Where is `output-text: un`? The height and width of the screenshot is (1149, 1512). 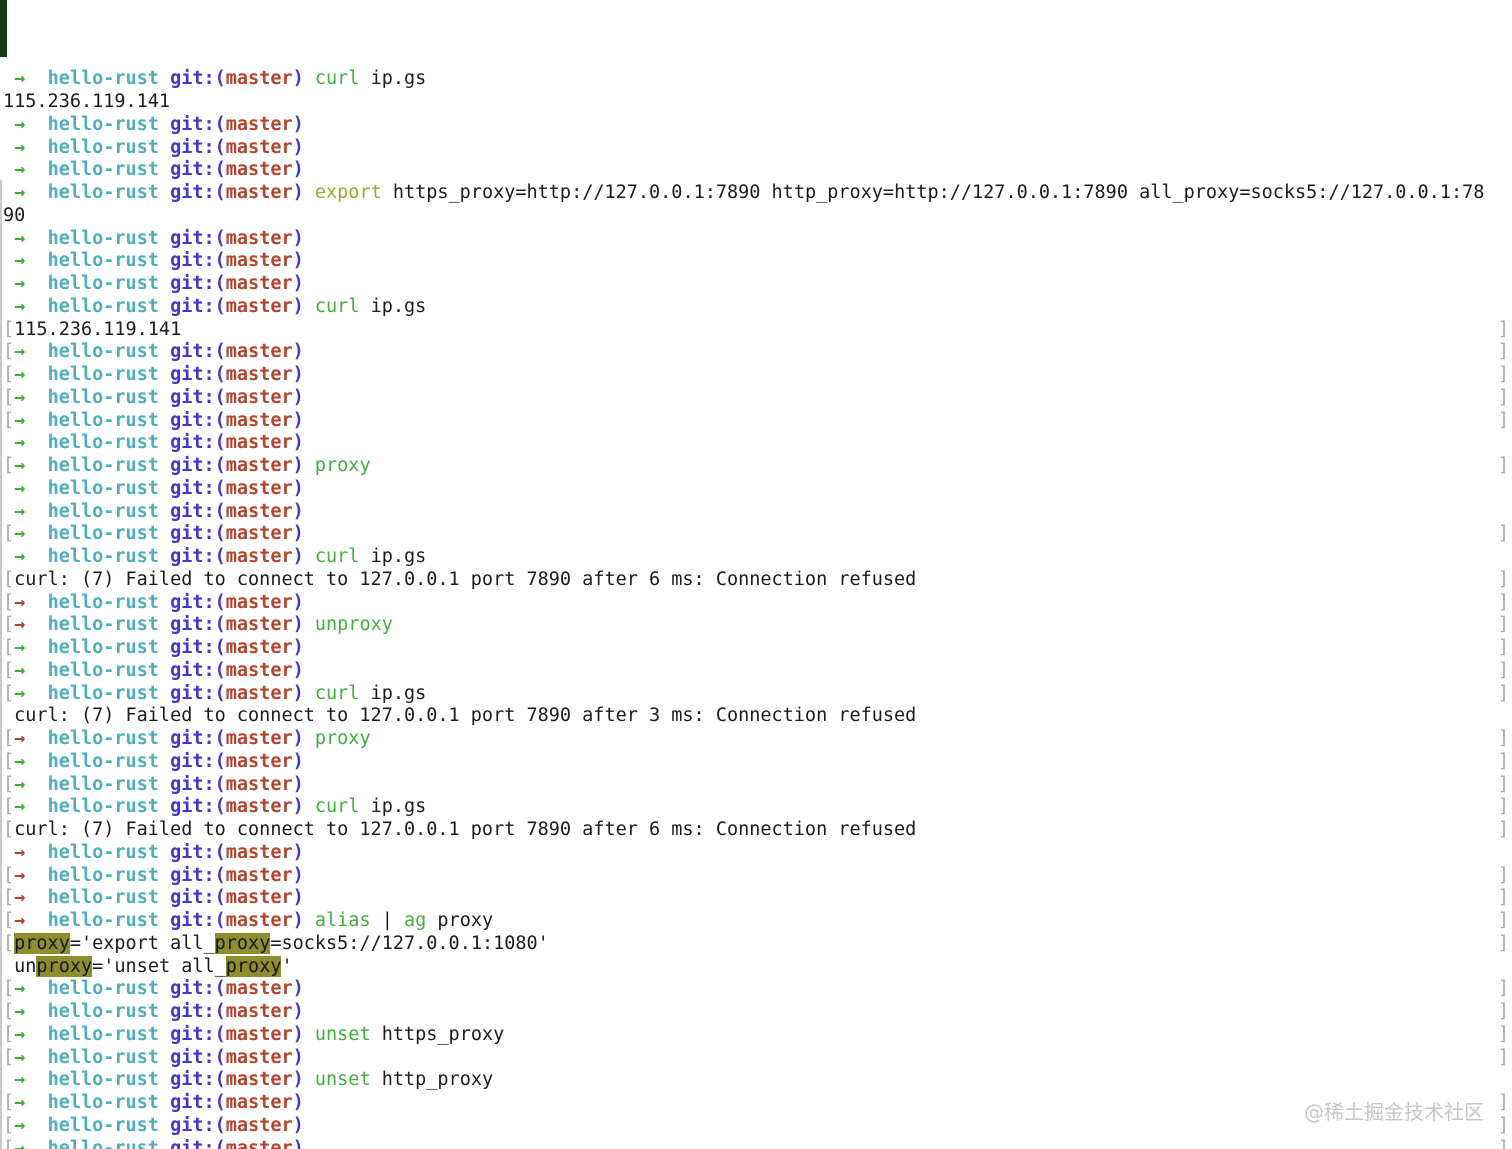
output-text: un is located at coordinates (20, 966).